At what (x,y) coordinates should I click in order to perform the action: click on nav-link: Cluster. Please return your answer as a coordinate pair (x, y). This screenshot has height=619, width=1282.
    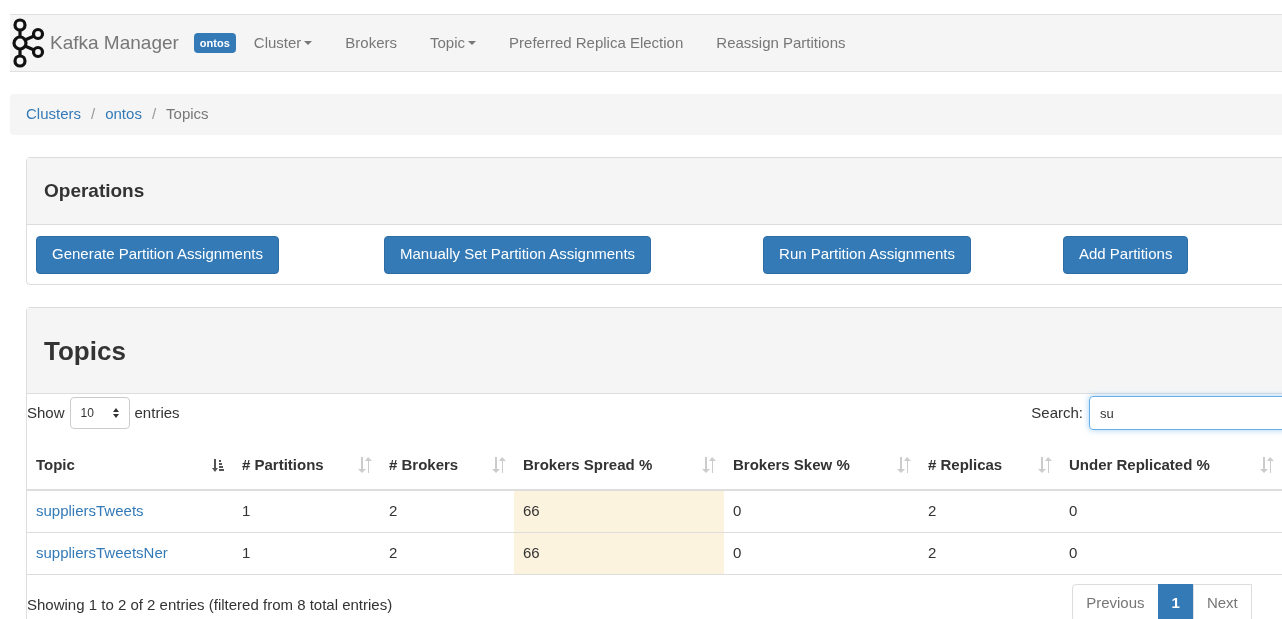
    Looking at the image, I should click on (283, 43).